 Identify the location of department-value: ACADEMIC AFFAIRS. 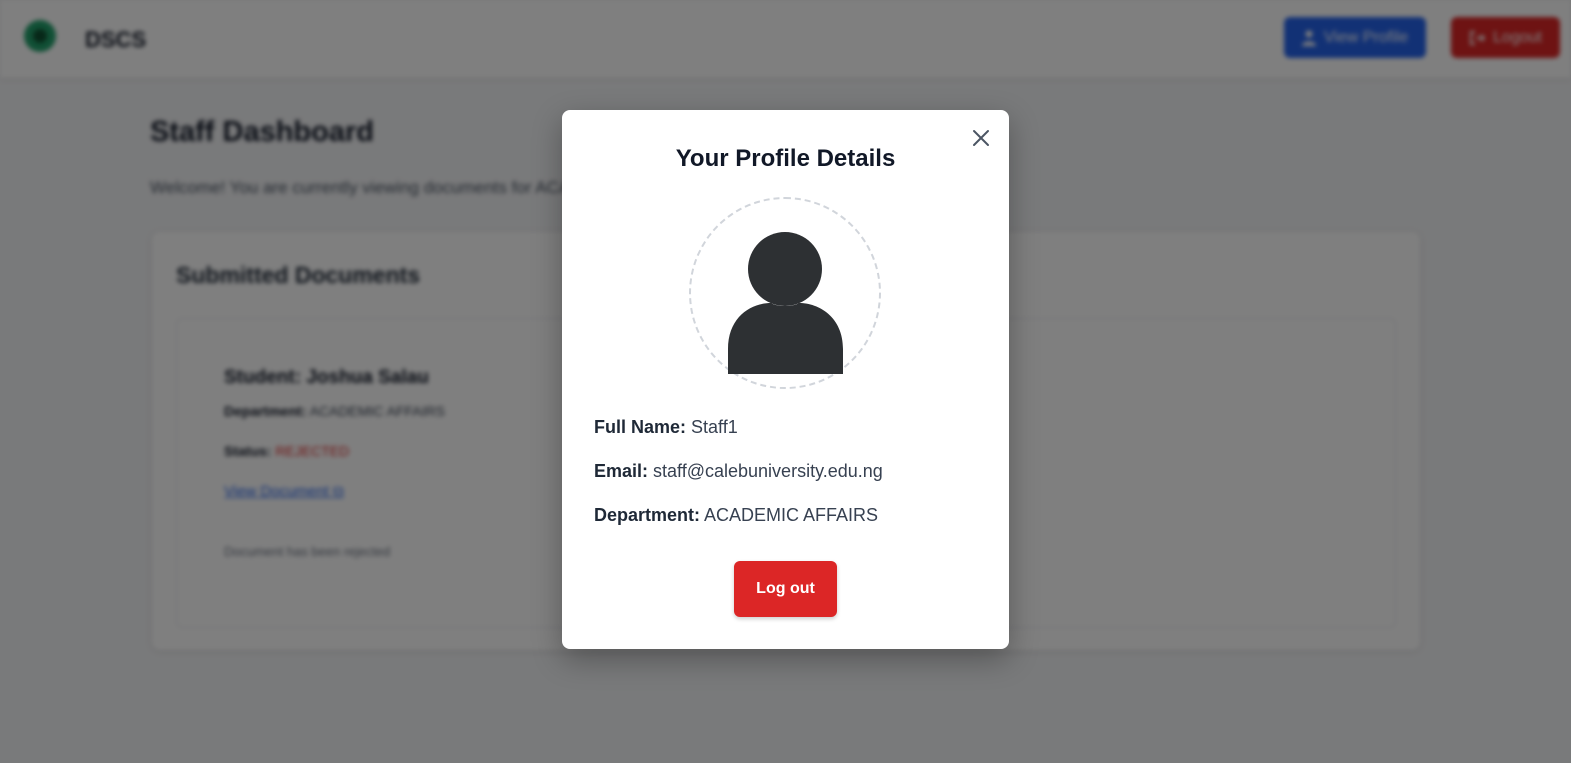
(791, 515).